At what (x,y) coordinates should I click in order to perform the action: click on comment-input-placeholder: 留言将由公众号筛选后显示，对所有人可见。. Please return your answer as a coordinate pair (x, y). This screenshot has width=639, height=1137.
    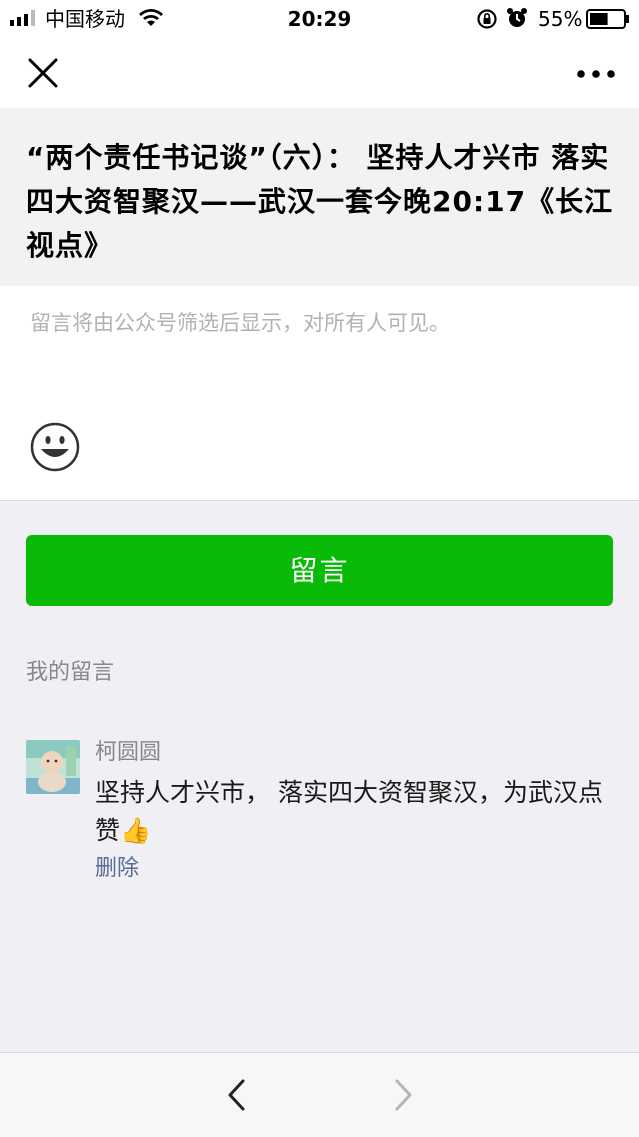
    Looking at the image, I should click on (240, 323).